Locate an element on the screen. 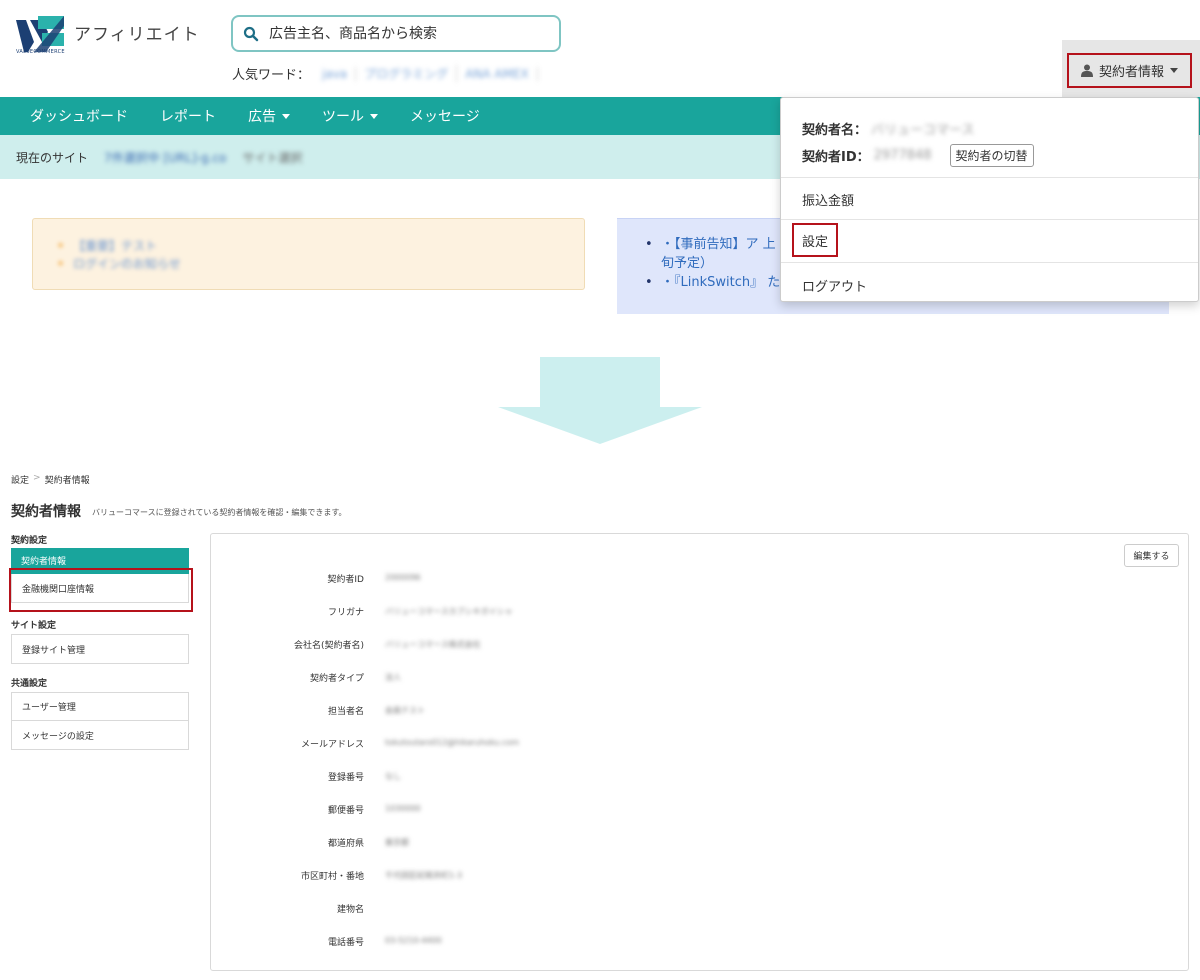 This screenshot has height=980, width=1200. sidebar-heading-contract: 契約設定 is located at coordinates (29, 541).